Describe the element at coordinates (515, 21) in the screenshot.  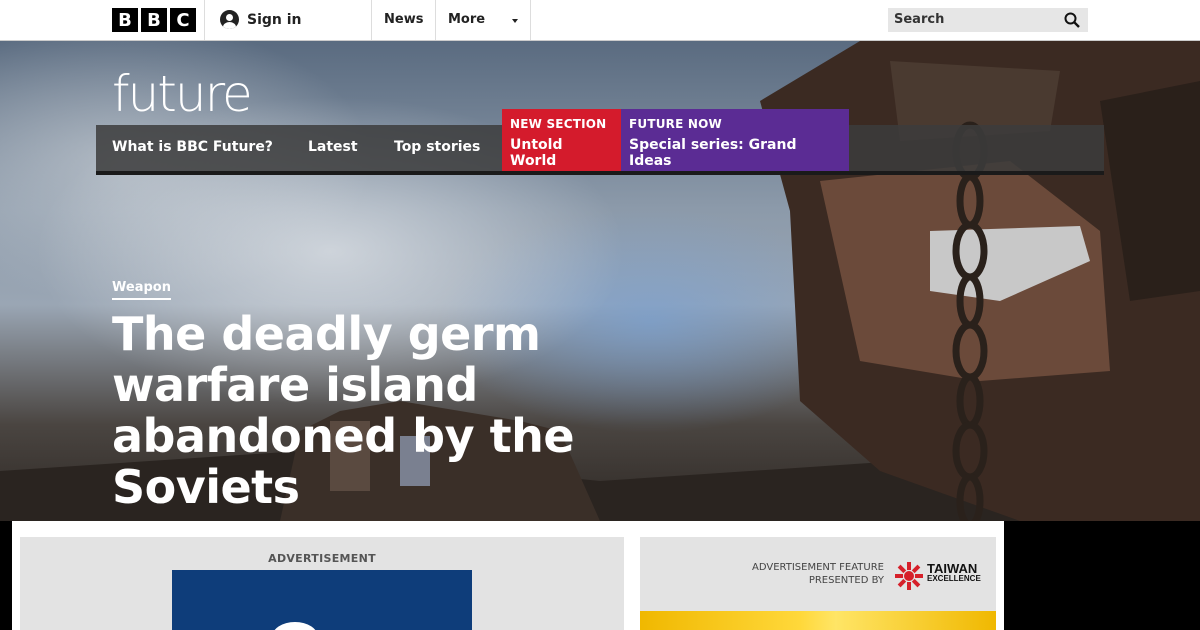
I see `caret-down-icon` at that location.